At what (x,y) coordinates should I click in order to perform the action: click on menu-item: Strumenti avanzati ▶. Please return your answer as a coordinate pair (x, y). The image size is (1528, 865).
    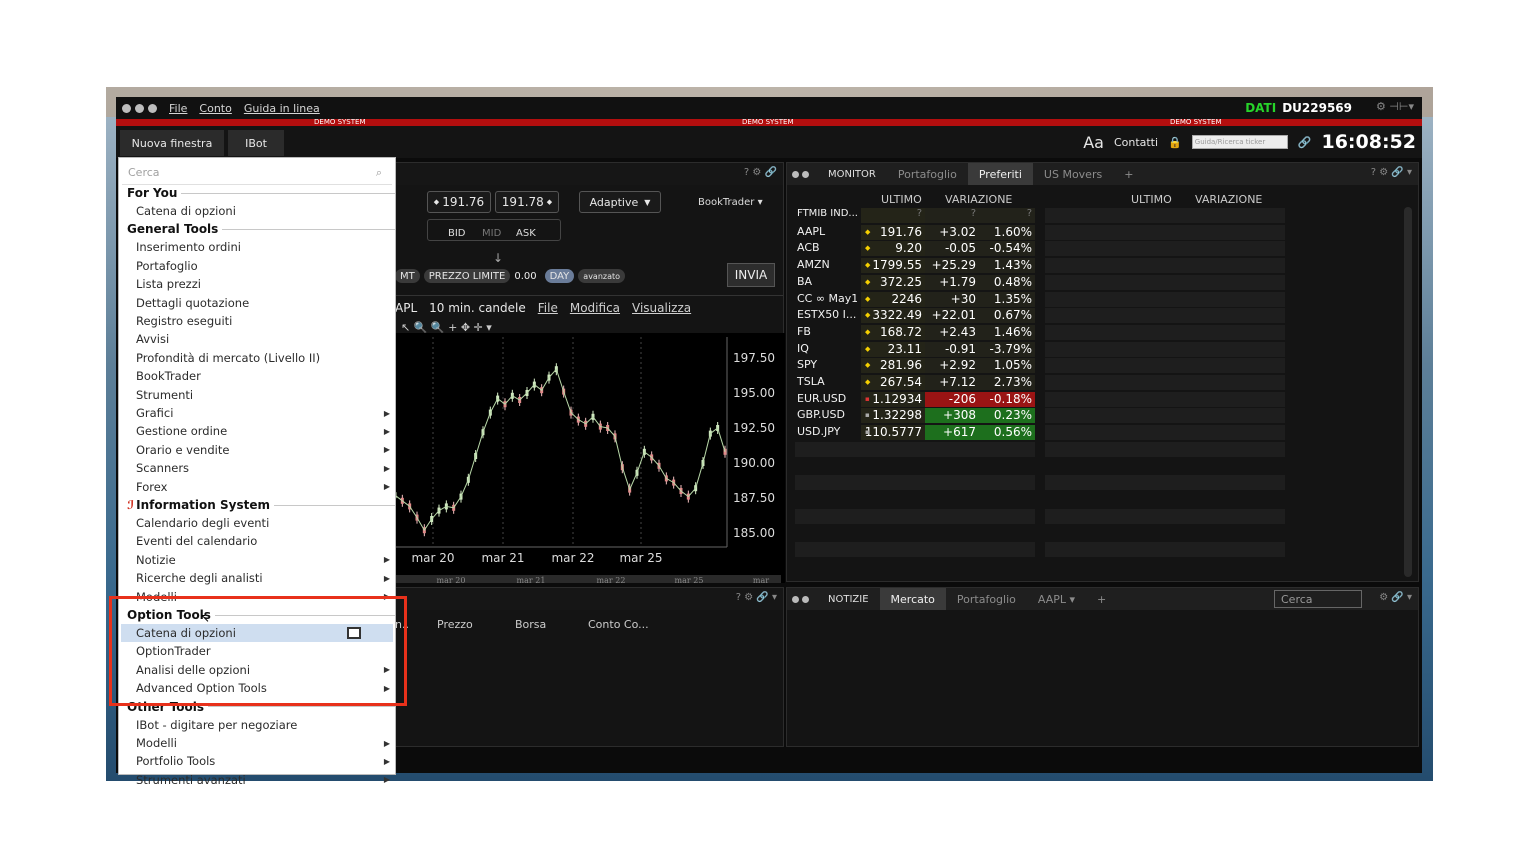
    Looking at the image, I should click on (266, 780).